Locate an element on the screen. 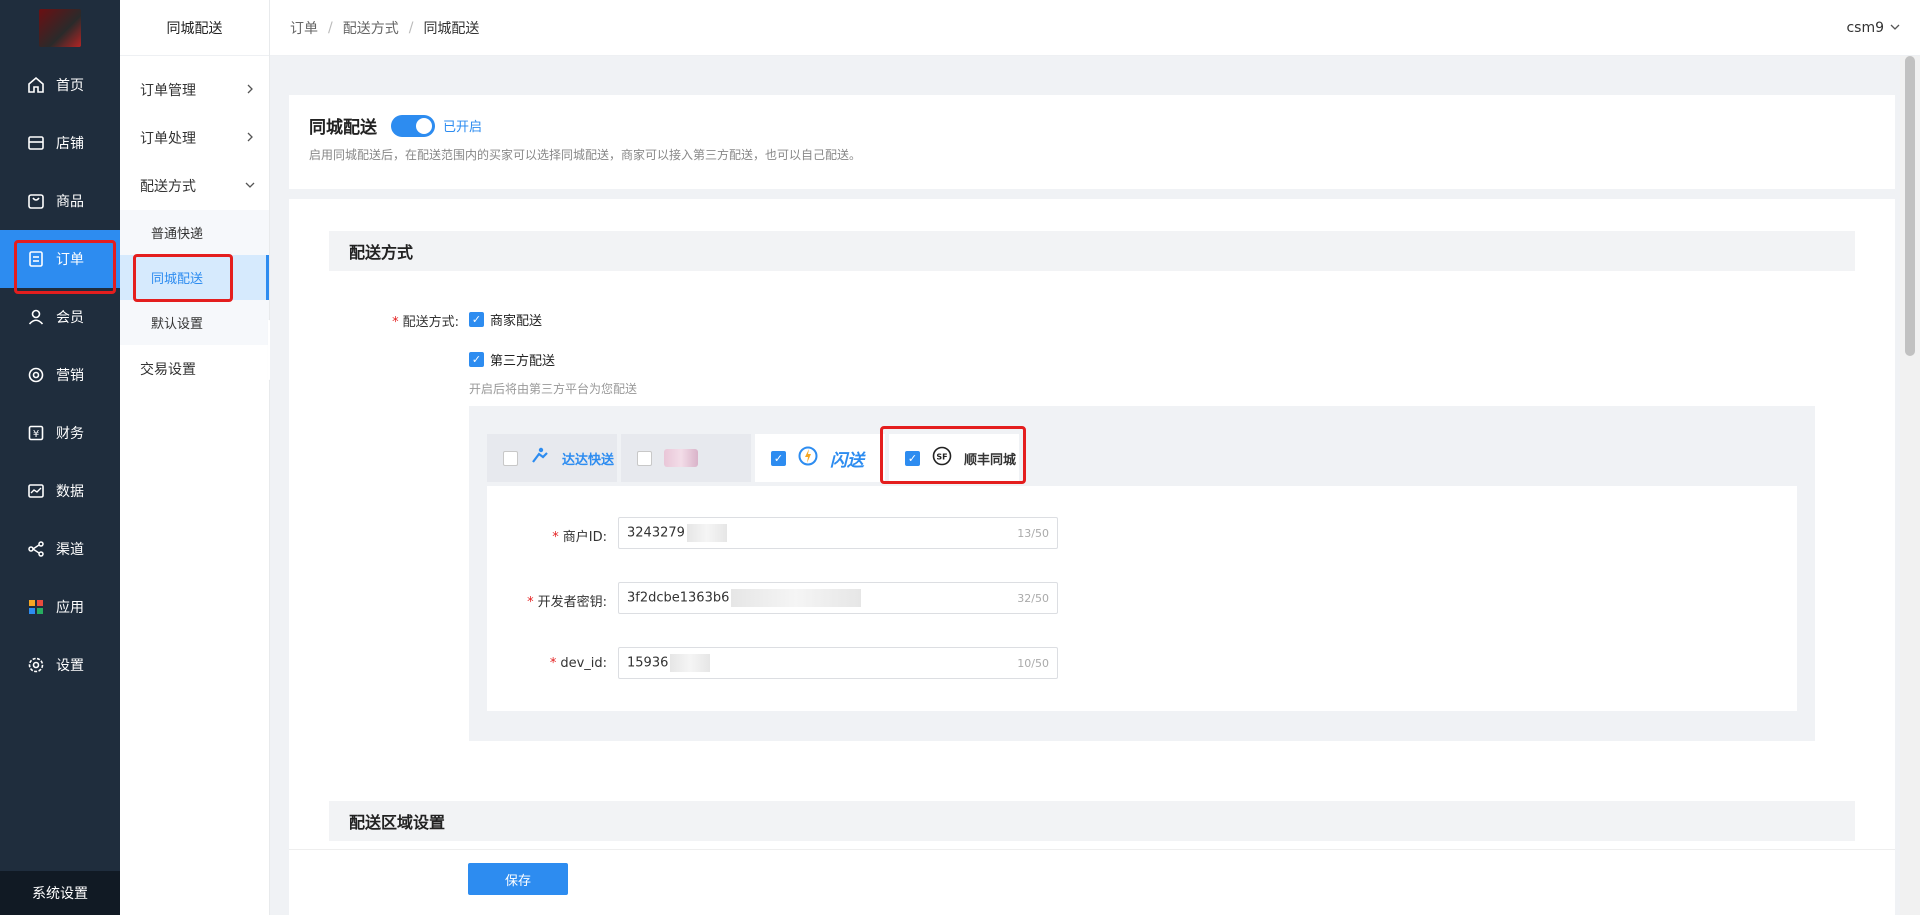  apps-icon is located at coordinates (36, 607).